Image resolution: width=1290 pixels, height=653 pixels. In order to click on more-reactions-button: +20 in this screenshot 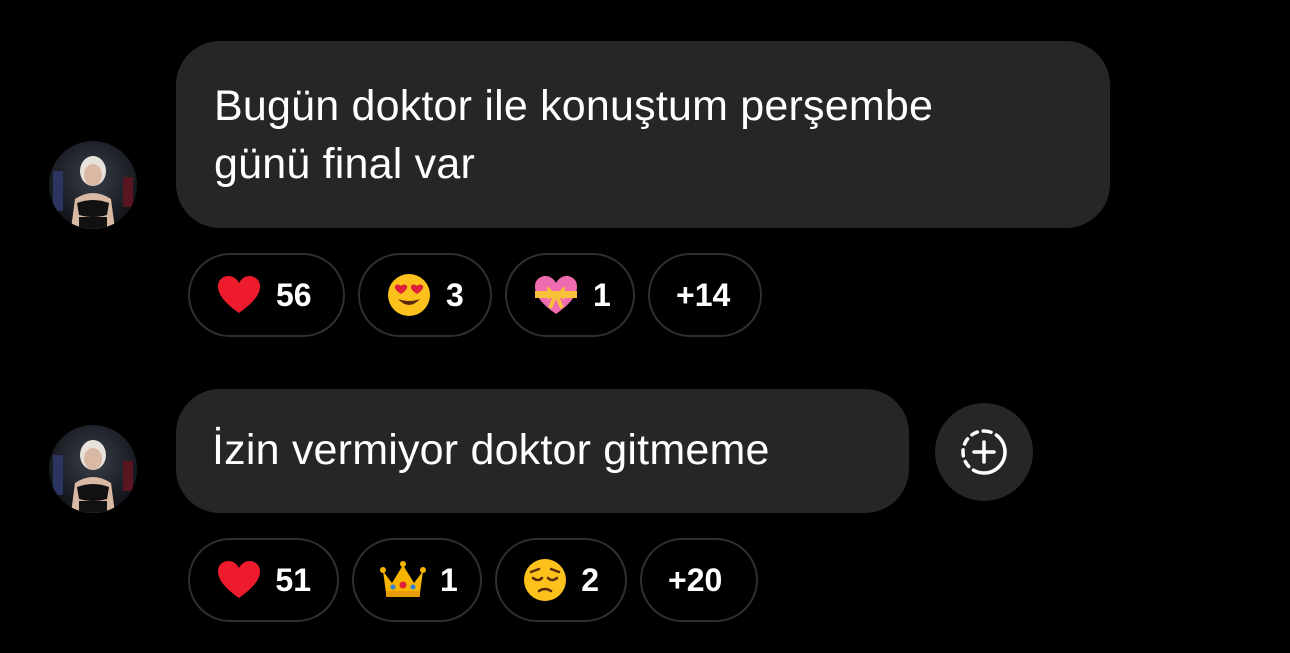, I will do `click(699, 580)`.